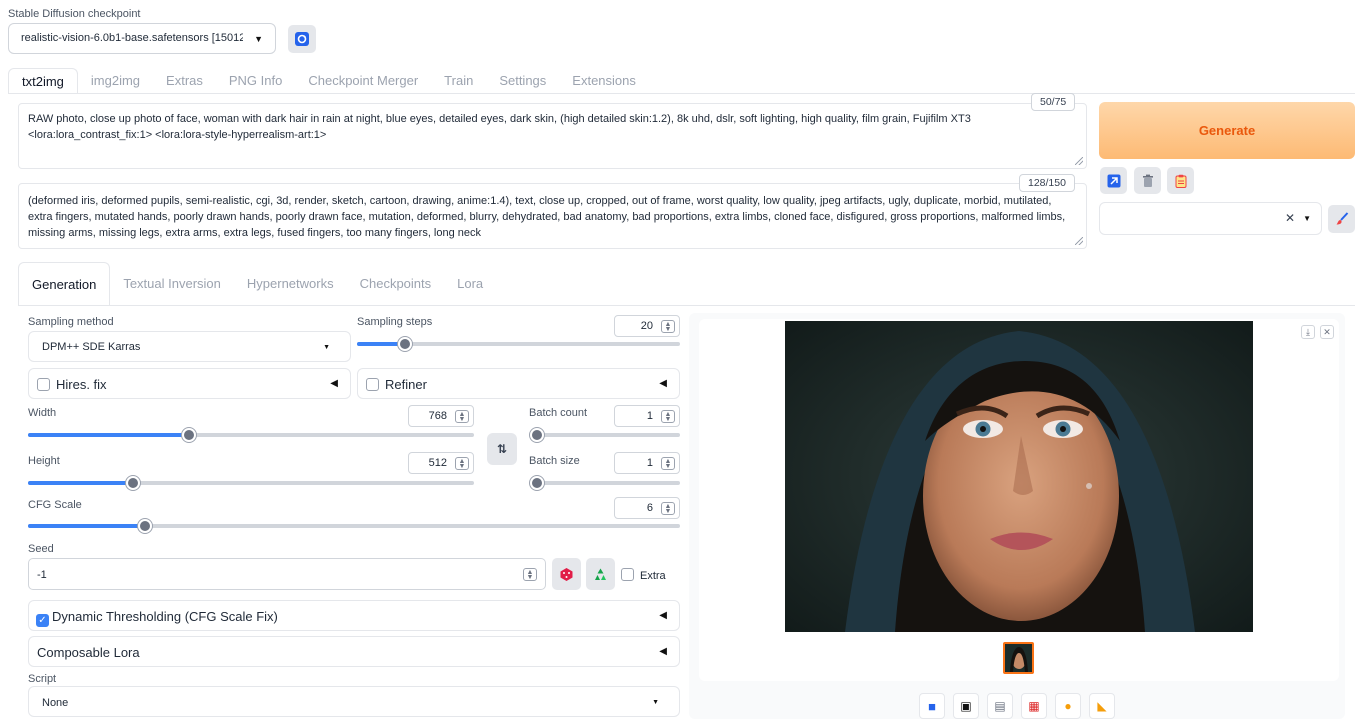 This screenshot has width=1355, height=719. I want to click on cfg-scale-input: 6 ▲ ▼, so click(647, 508).